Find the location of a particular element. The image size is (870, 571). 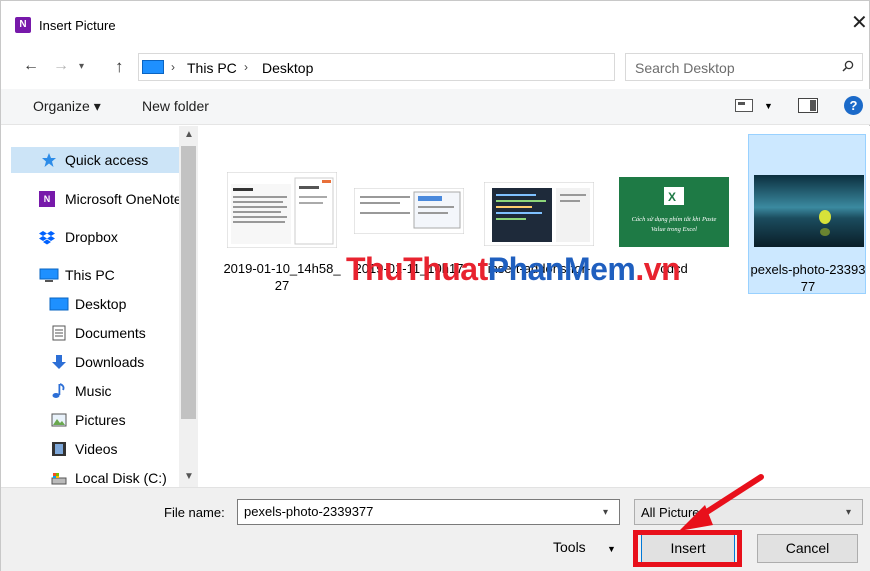

nav-item-label: Quick access is located at coordinates (107, 160).